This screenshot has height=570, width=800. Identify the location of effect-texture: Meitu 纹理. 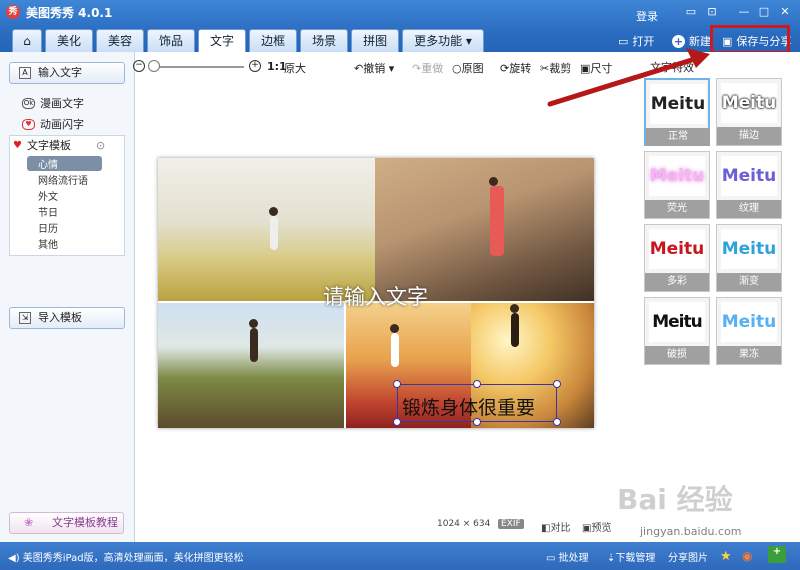
(749, 185).